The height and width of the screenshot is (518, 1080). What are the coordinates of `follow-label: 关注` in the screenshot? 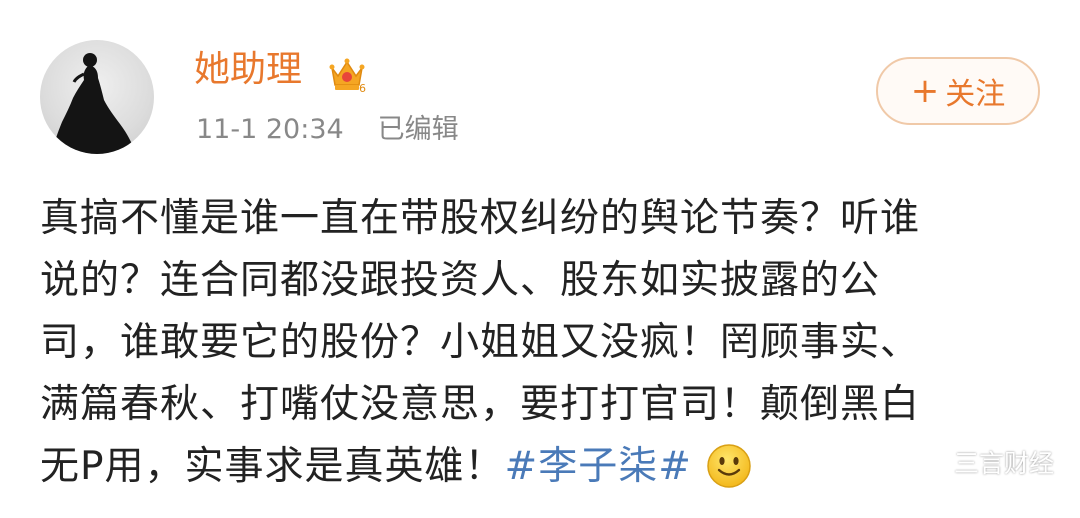 It's located at (975, 94).